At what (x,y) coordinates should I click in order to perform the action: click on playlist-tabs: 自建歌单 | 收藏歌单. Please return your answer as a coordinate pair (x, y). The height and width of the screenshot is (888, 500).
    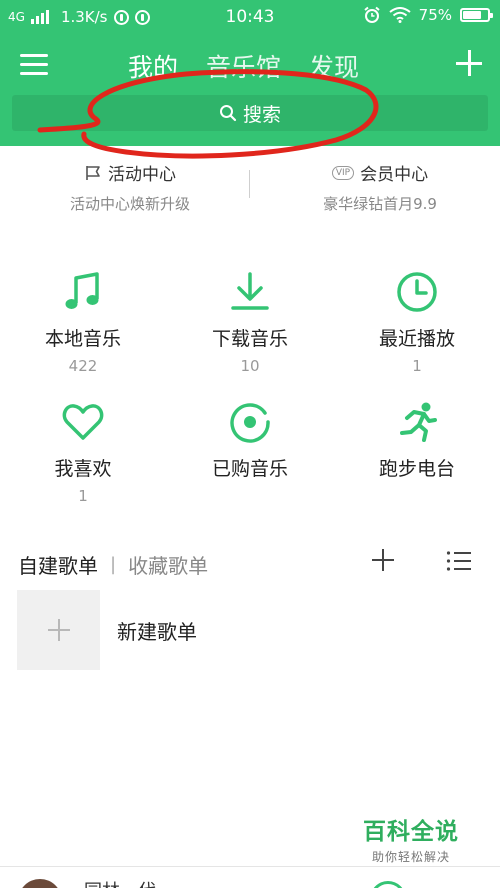
    Looking at the image, I should click on (113, 564).